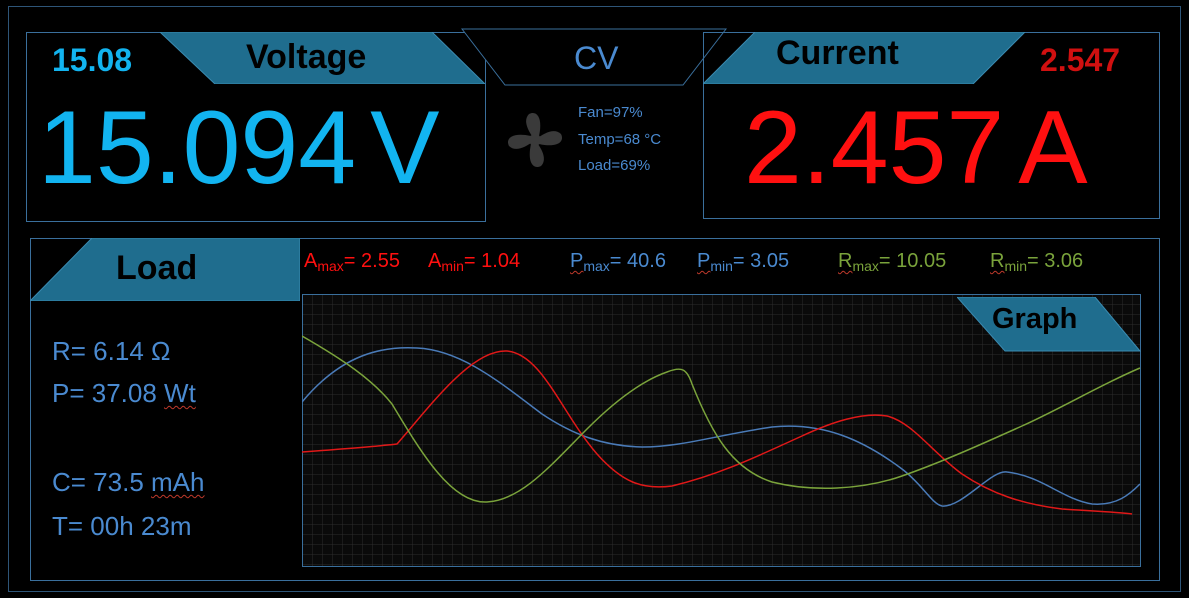 The height and width of the screenshot is (598, 1189). I want to click on load-title: Load, so click(157, 268).